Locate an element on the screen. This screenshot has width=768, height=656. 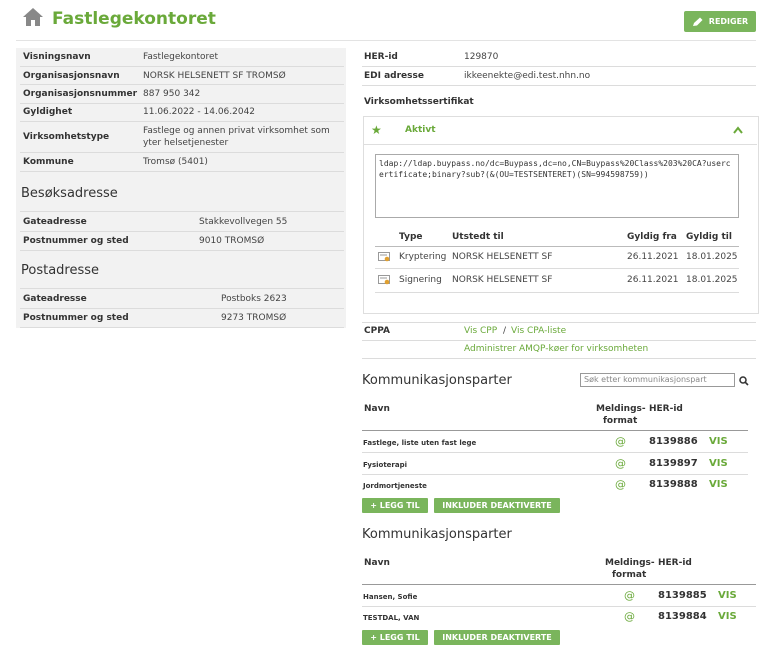
col-issuer: Utstedt til is located at coordinates (478, 237).